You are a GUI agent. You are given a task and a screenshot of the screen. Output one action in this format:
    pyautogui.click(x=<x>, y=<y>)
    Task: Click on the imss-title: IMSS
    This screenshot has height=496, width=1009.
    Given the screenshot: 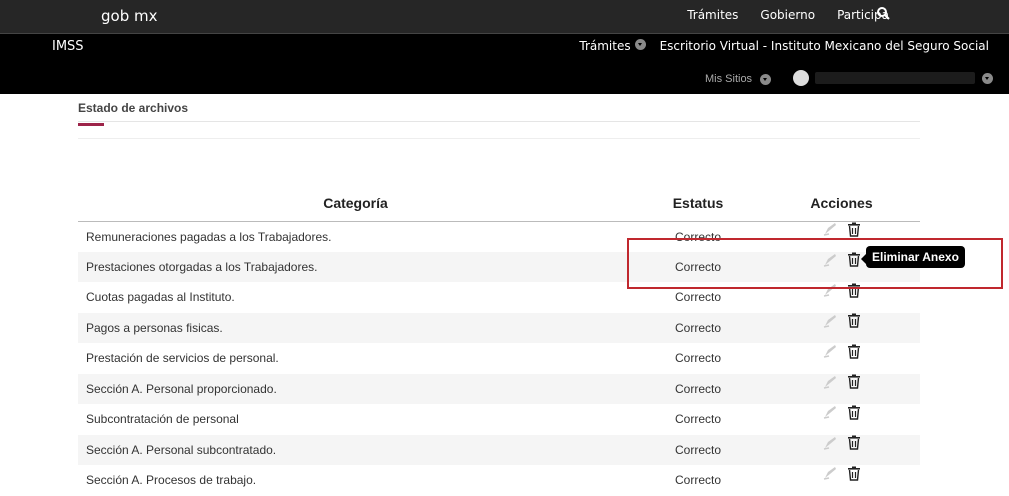 What is the action you would take?
    pyautogui.click(x=68, y=46)
    